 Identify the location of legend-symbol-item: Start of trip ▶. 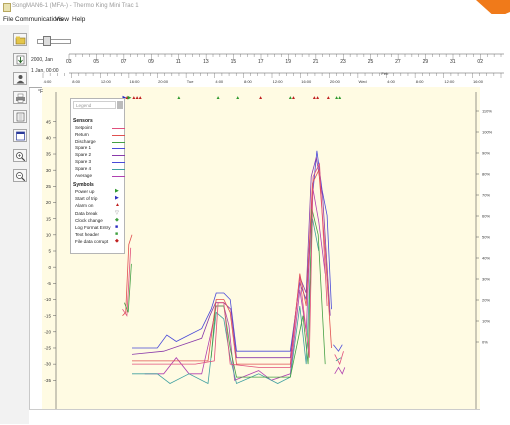
(99, 198).